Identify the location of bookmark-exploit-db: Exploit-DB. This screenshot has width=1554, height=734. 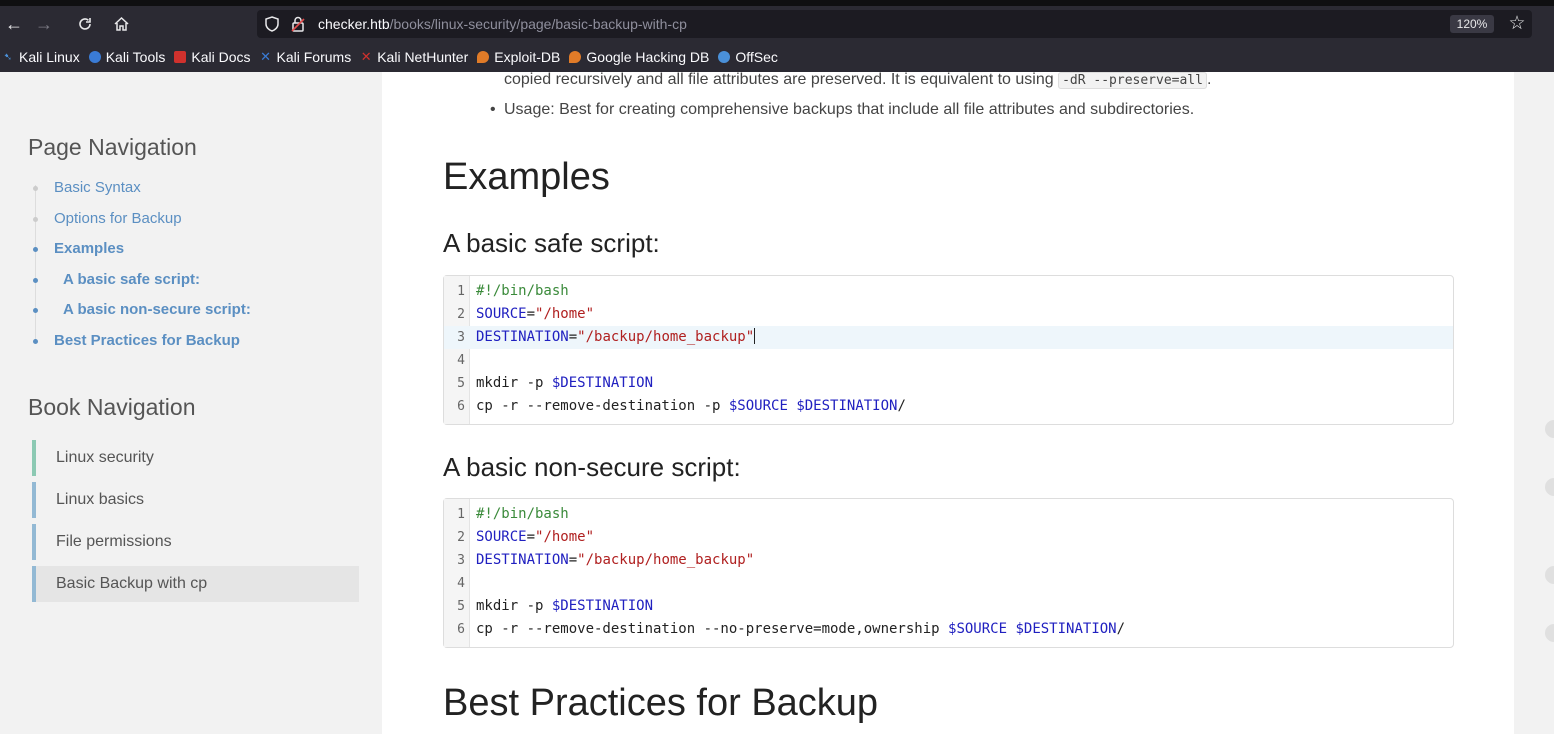
(518, 57).